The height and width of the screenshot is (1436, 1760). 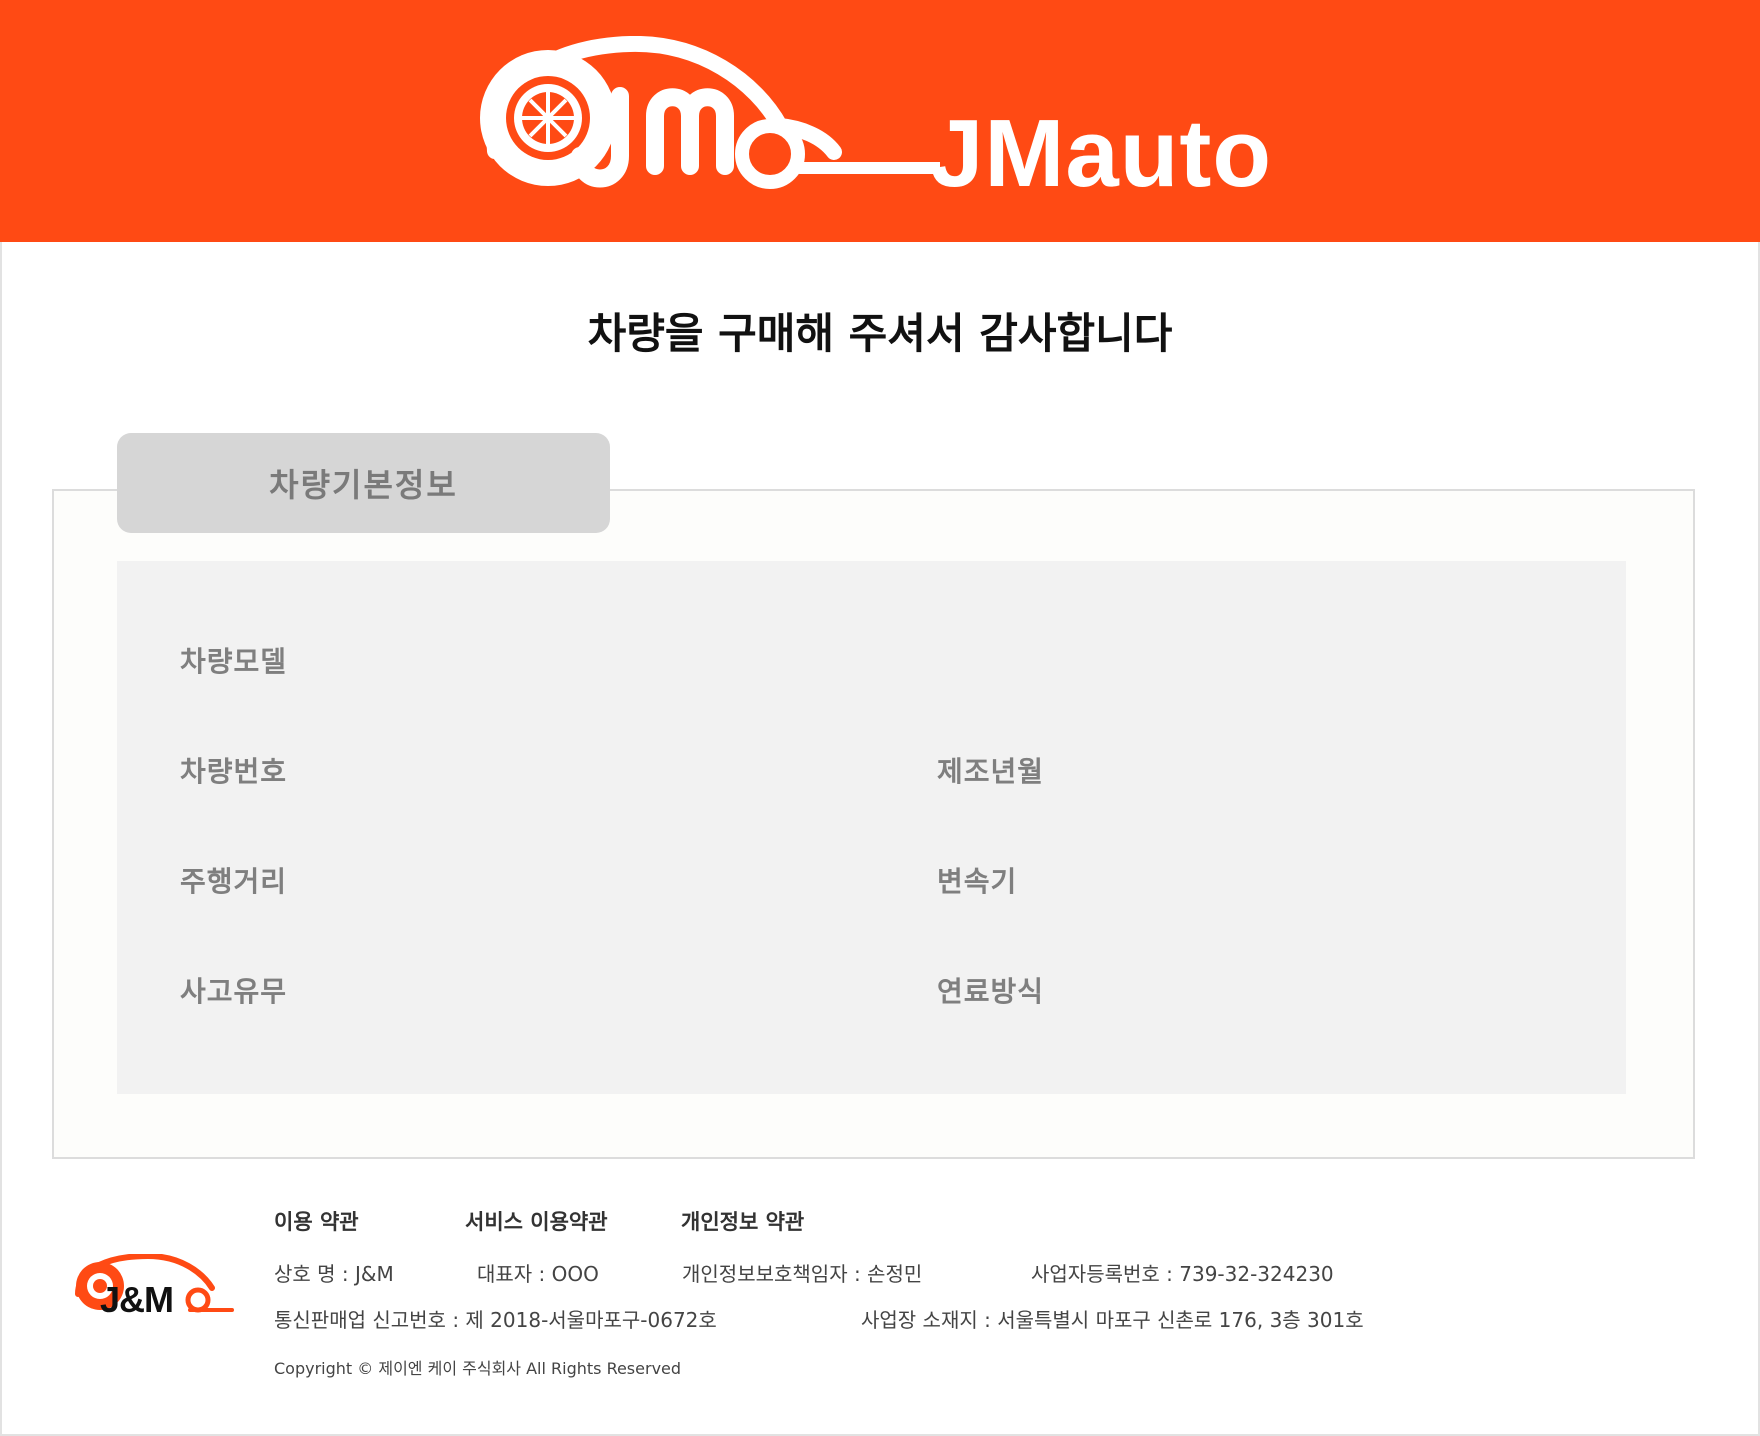 I want to click on footer-link-privacy-terms: 개인정보 약관, so click(x=742, y=1221).